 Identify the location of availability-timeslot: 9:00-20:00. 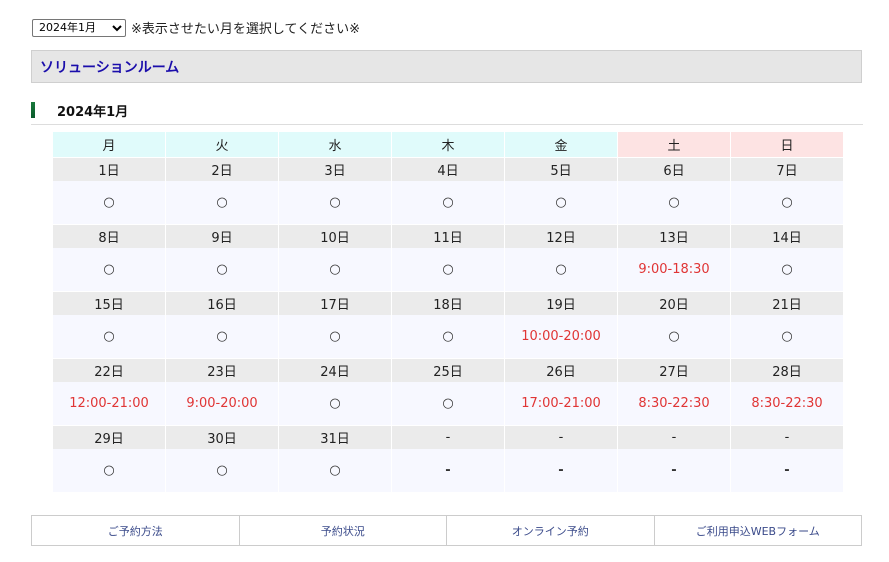
(222, 403).